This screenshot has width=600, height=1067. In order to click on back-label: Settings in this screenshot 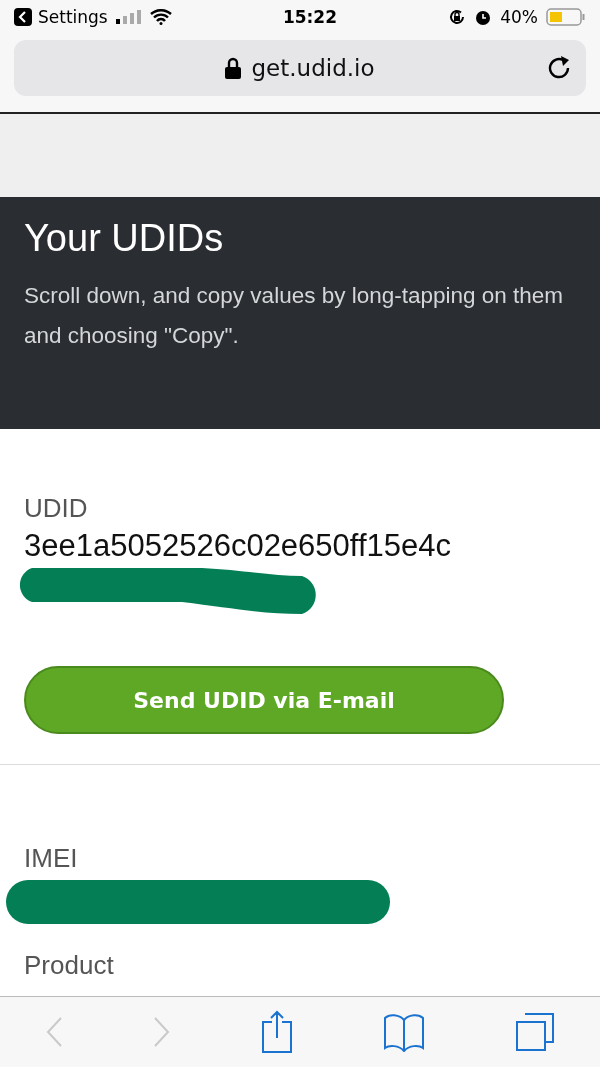, I will do `click(73, 17)`.